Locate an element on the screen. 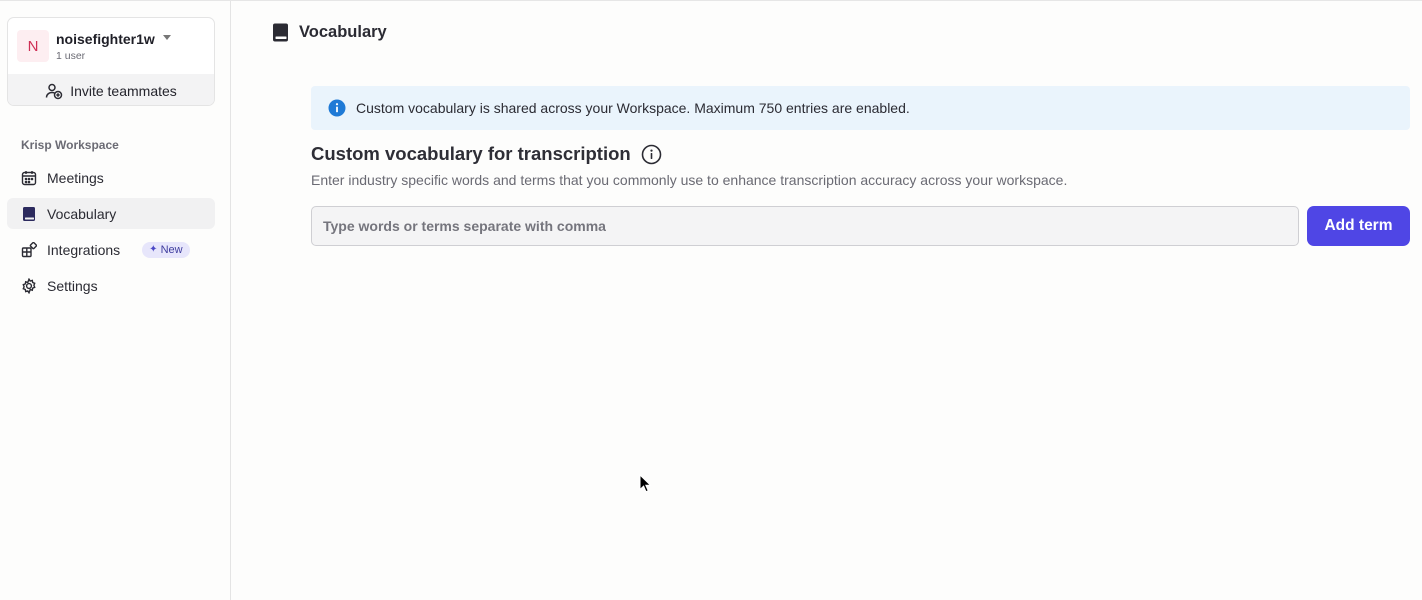  sidebar-item-label: Meetings is located at coordinates (75, 177).